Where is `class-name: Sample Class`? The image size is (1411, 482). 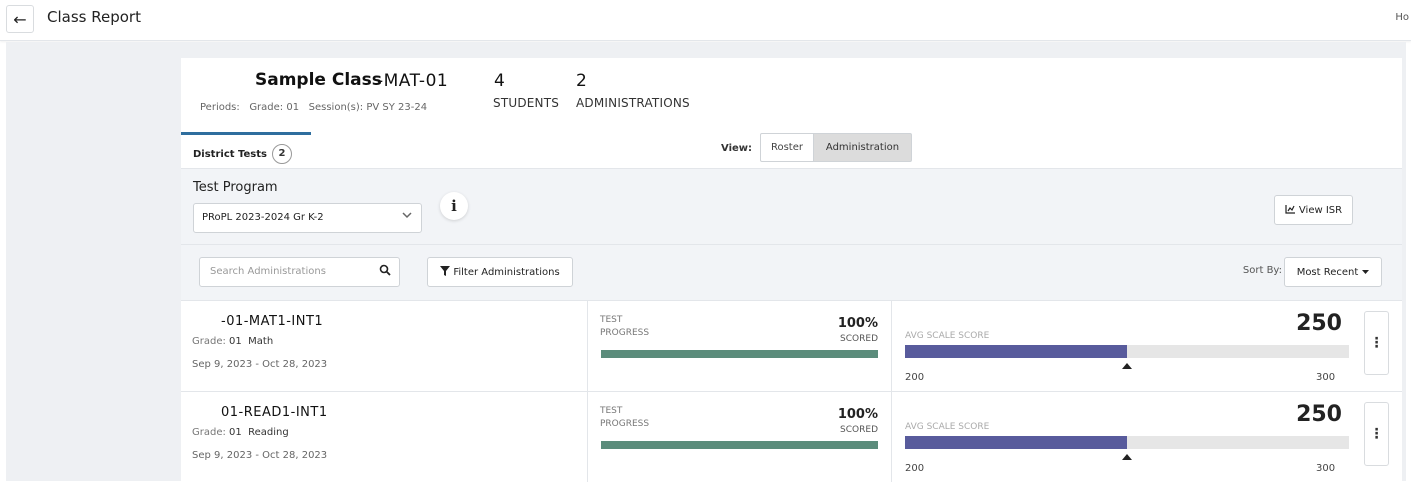 class-name: Sample Class is located at coordinates (318, 80).